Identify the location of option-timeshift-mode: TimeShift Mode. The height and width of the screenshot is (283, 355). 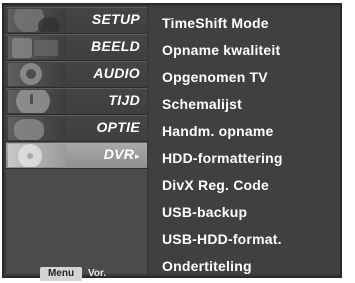
(215, 23).